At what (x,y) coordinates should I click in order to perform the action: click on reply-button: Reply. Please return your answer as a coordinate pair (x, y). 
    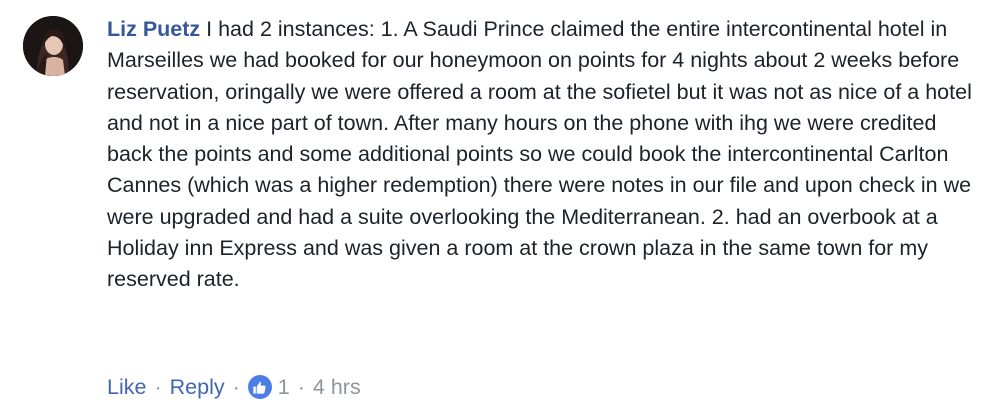
    Looking at the image, I should click on (197, 387).